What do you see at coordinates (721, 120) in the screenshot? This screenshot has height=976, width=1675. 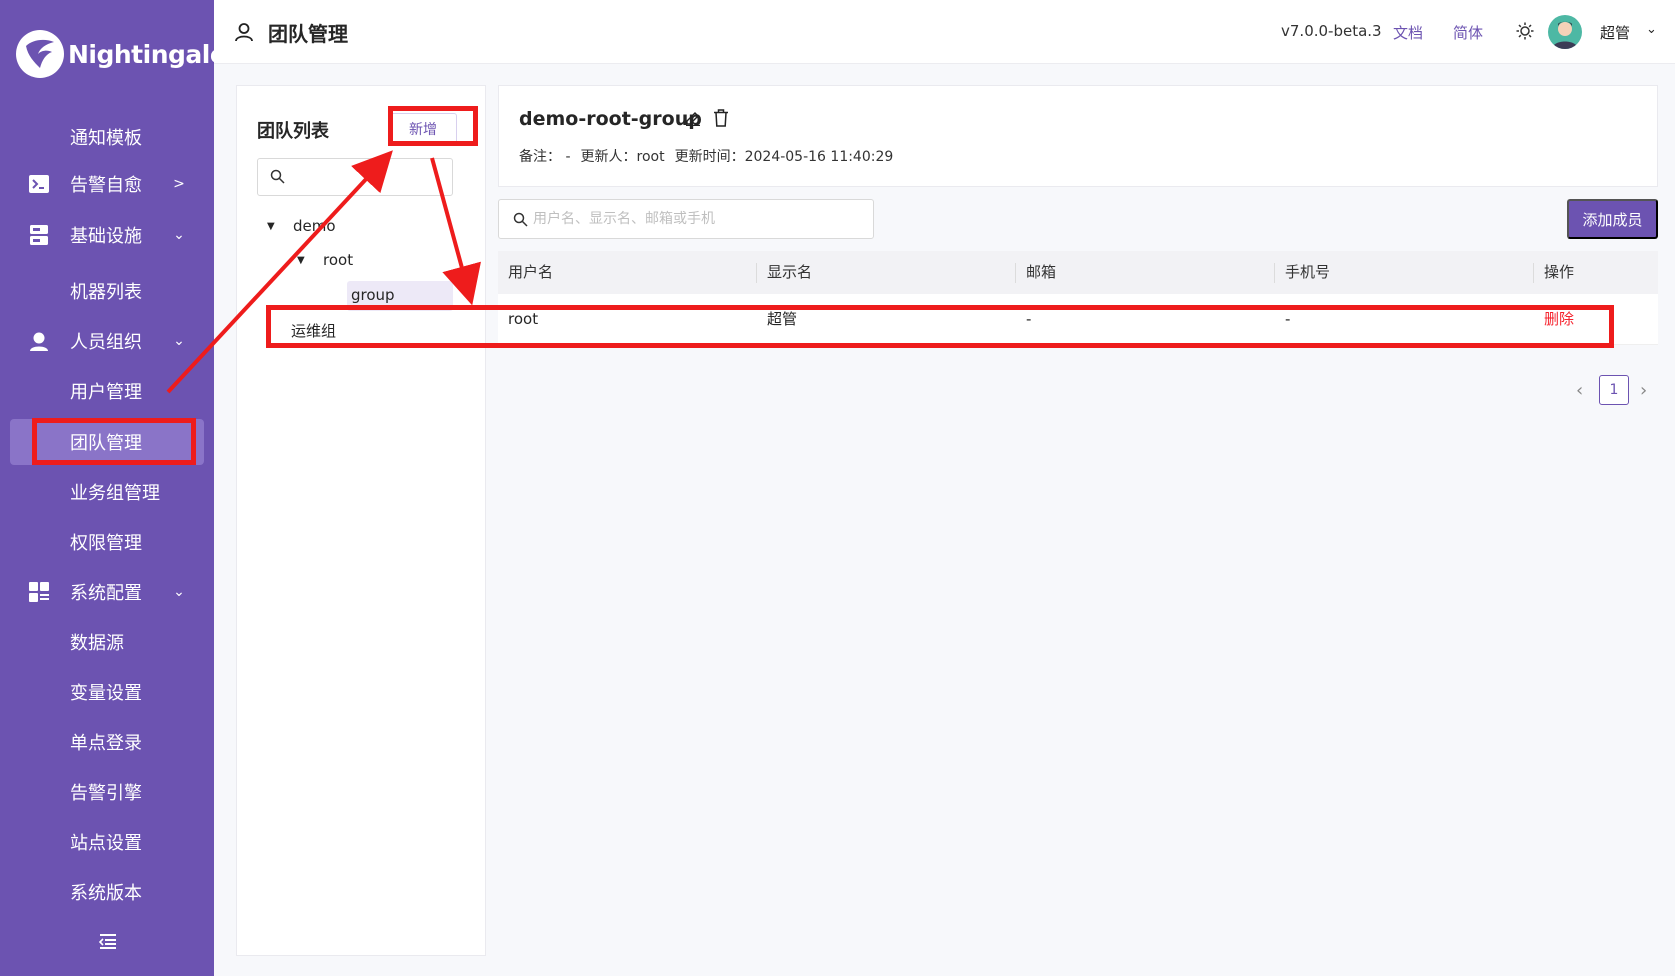 I see `trash-icon` at bounding box center [721, 120].